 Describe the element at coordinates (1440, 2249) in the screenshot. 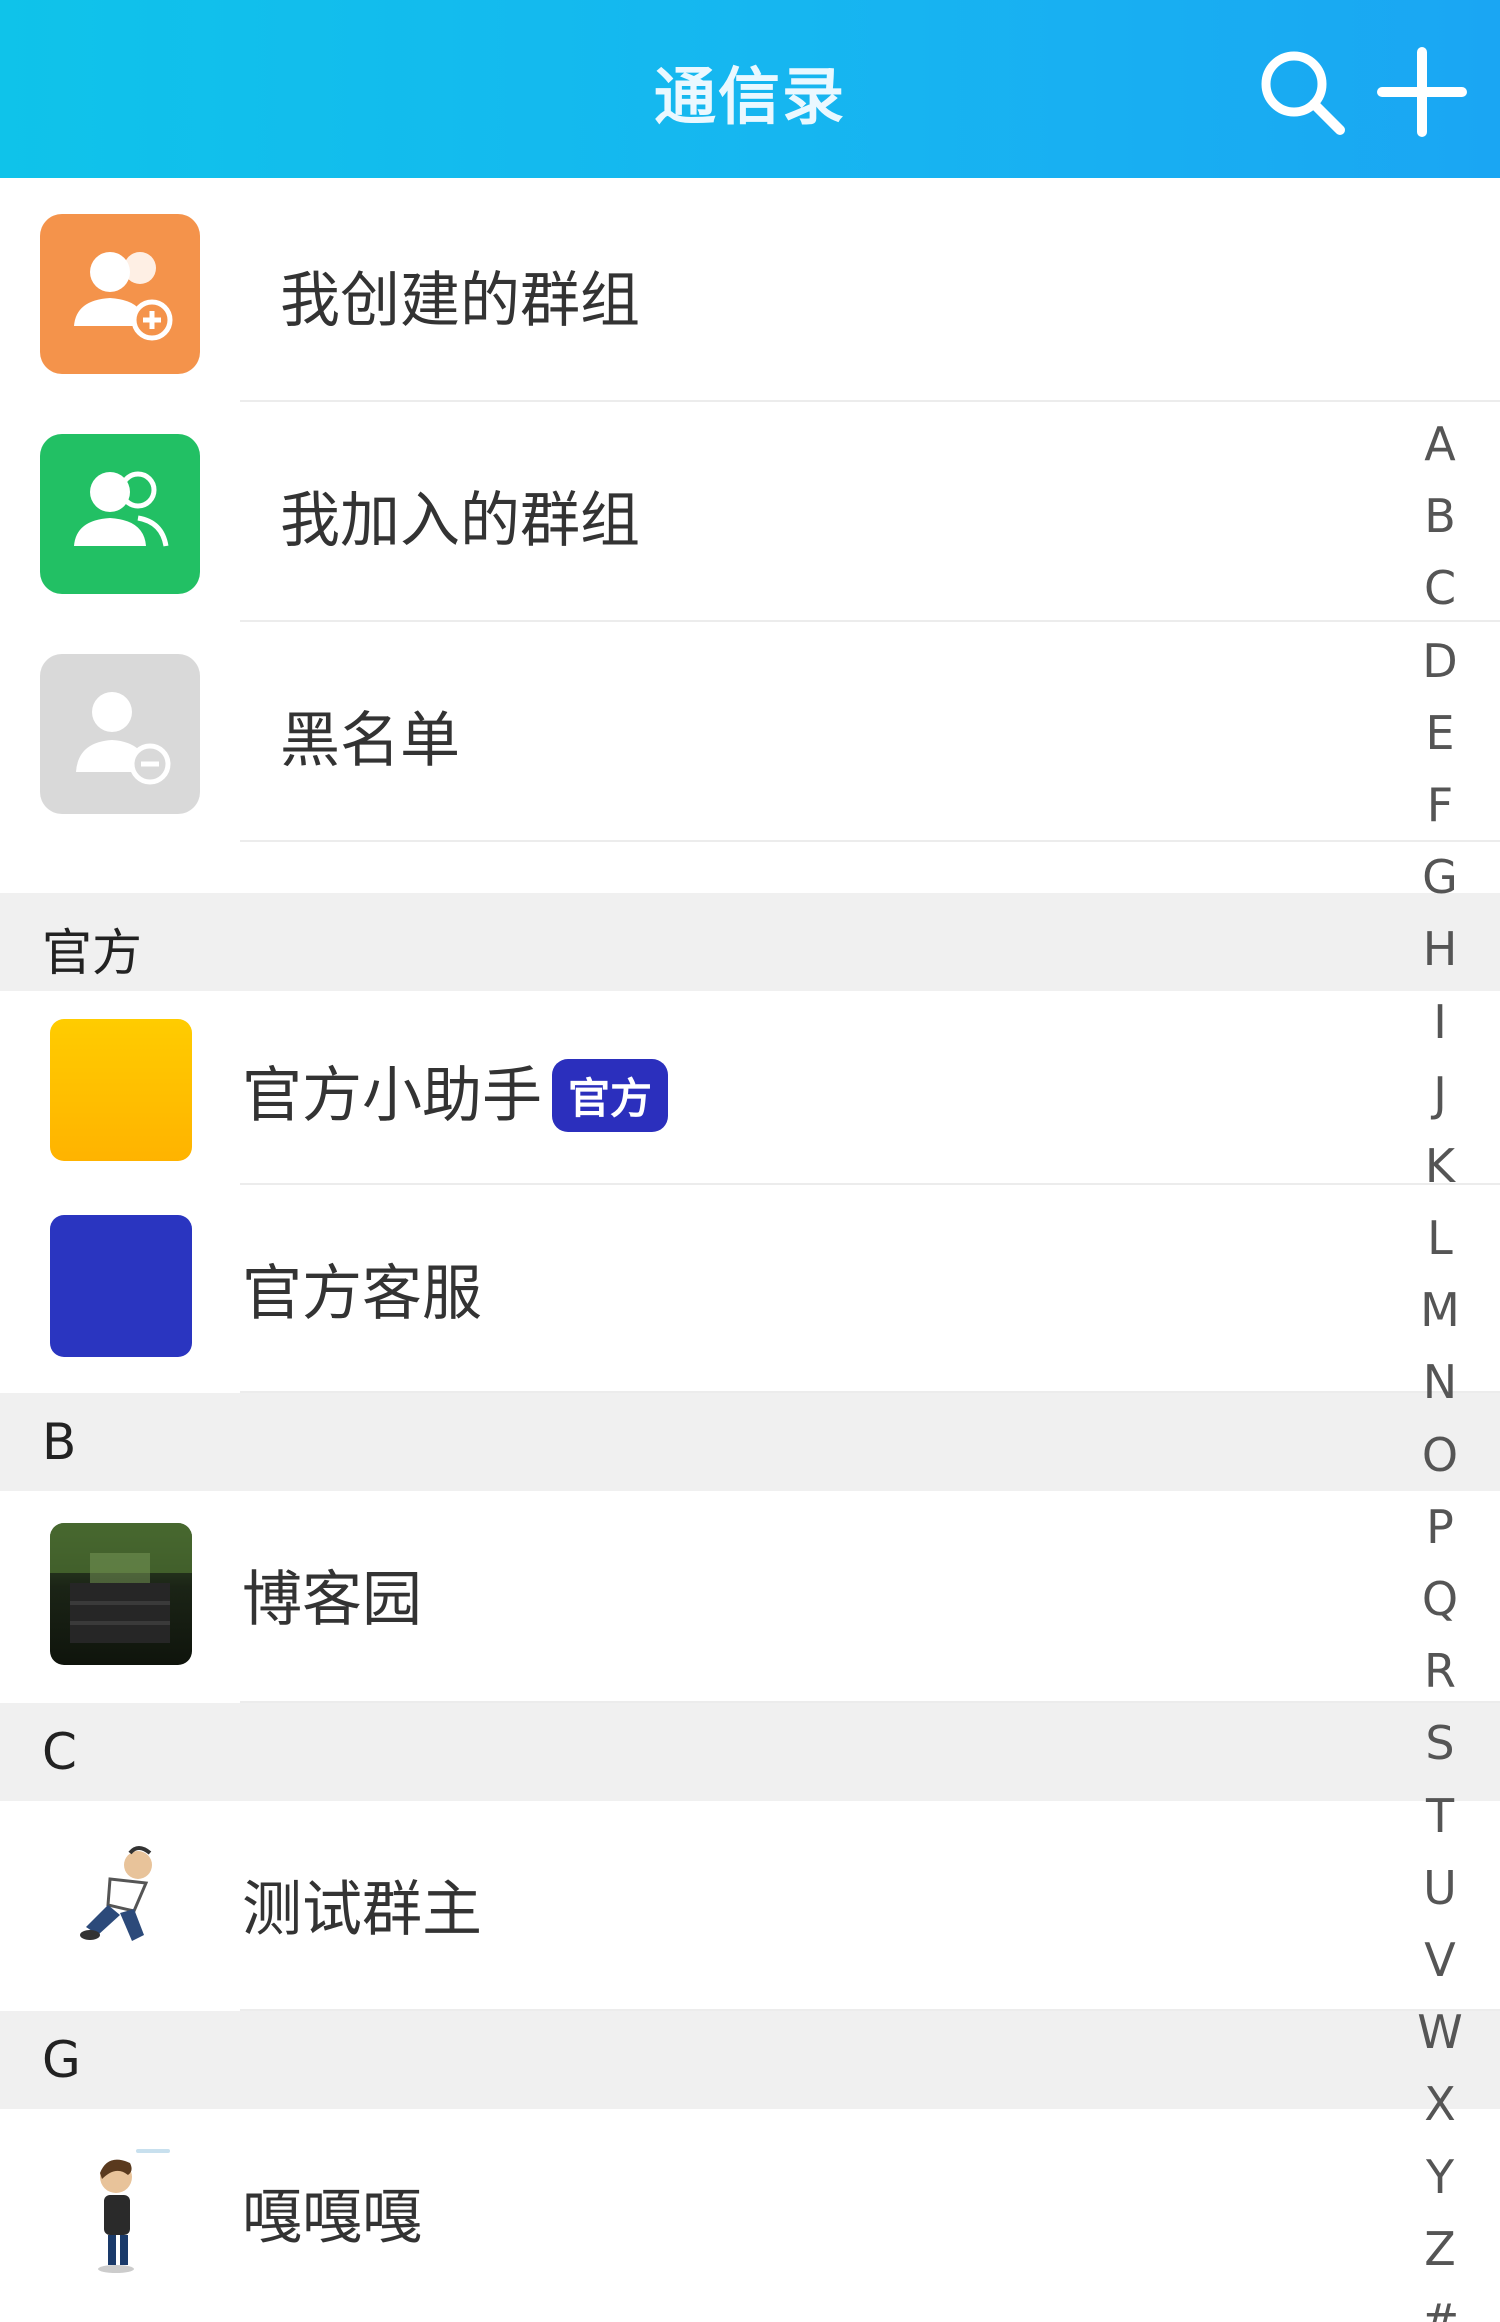

I see `index-letter-z: Z` at that location.